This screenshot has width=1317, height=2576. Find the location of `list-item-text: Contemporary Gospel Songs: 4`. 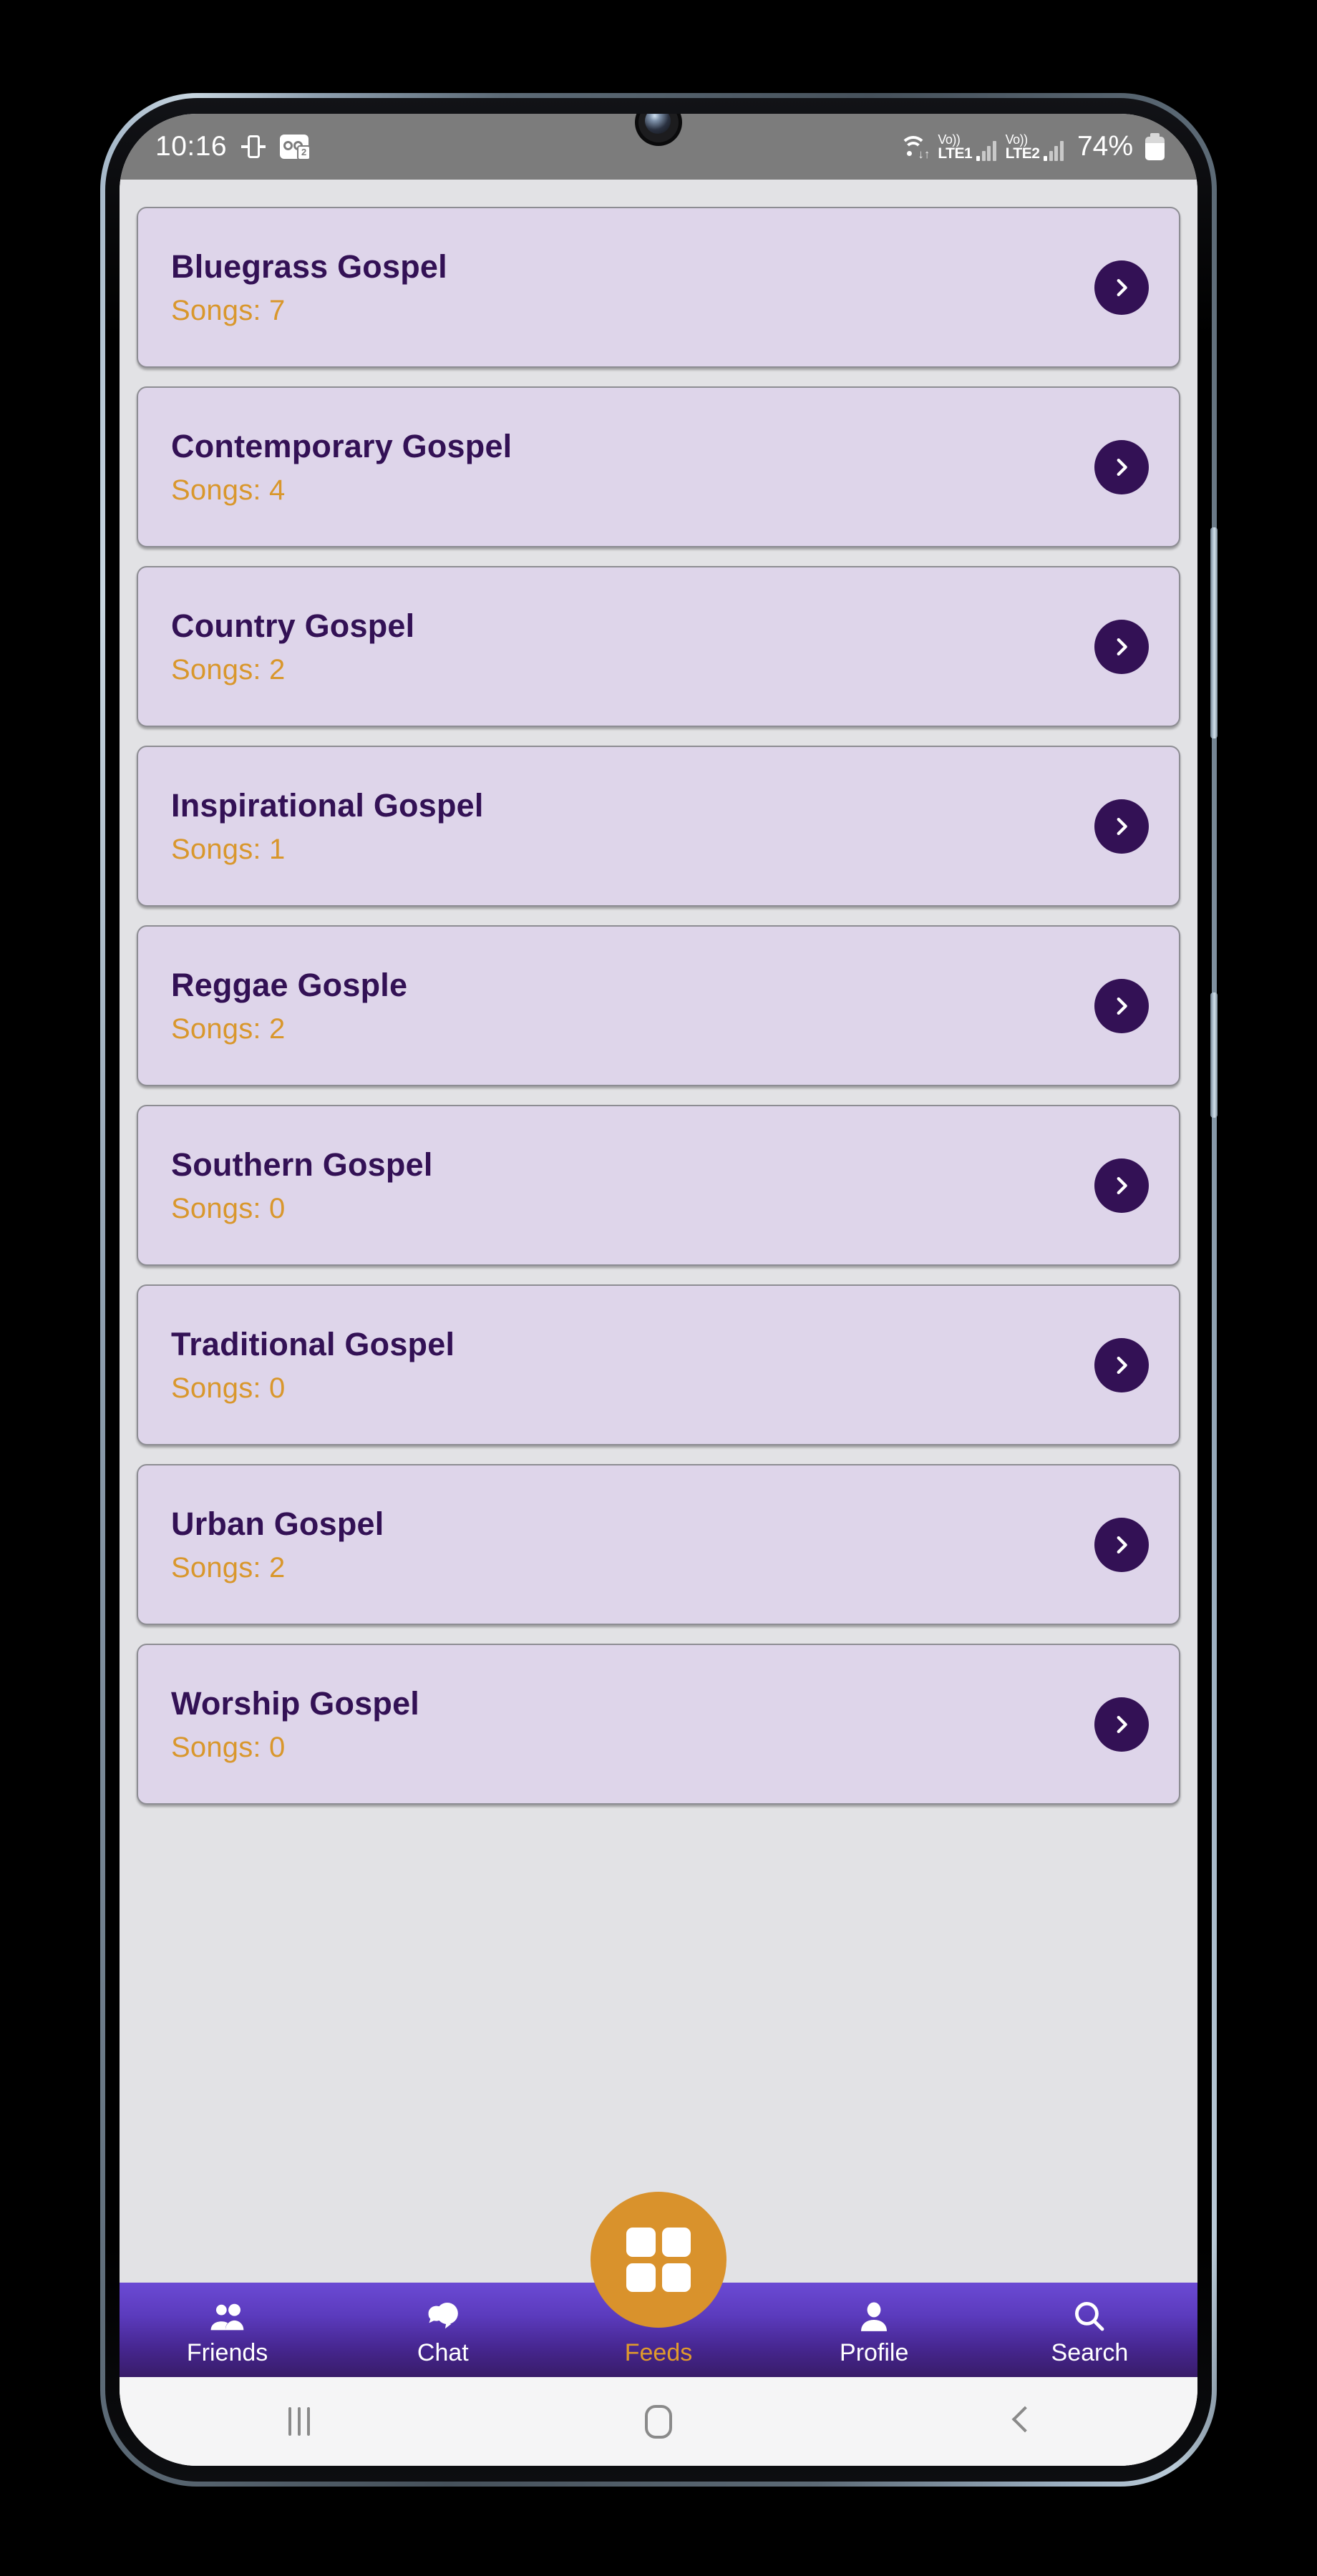

list-item-text: Contemporary Gospel Songs: 4 is located at coordinates (632, 467).